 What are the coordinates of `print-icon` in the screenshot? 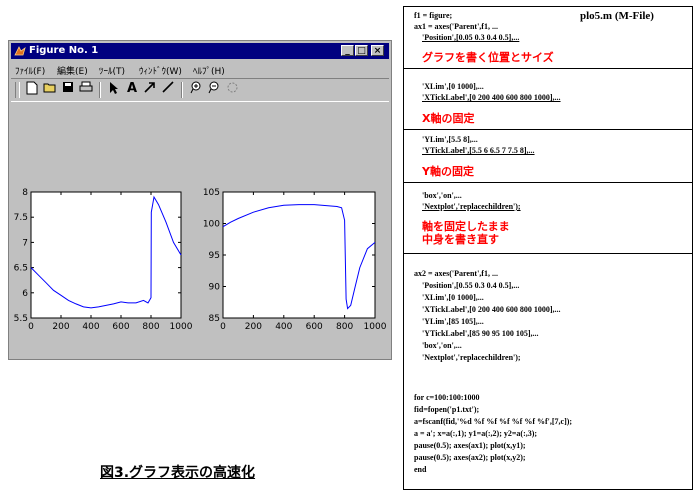 It's located at (86, 90).